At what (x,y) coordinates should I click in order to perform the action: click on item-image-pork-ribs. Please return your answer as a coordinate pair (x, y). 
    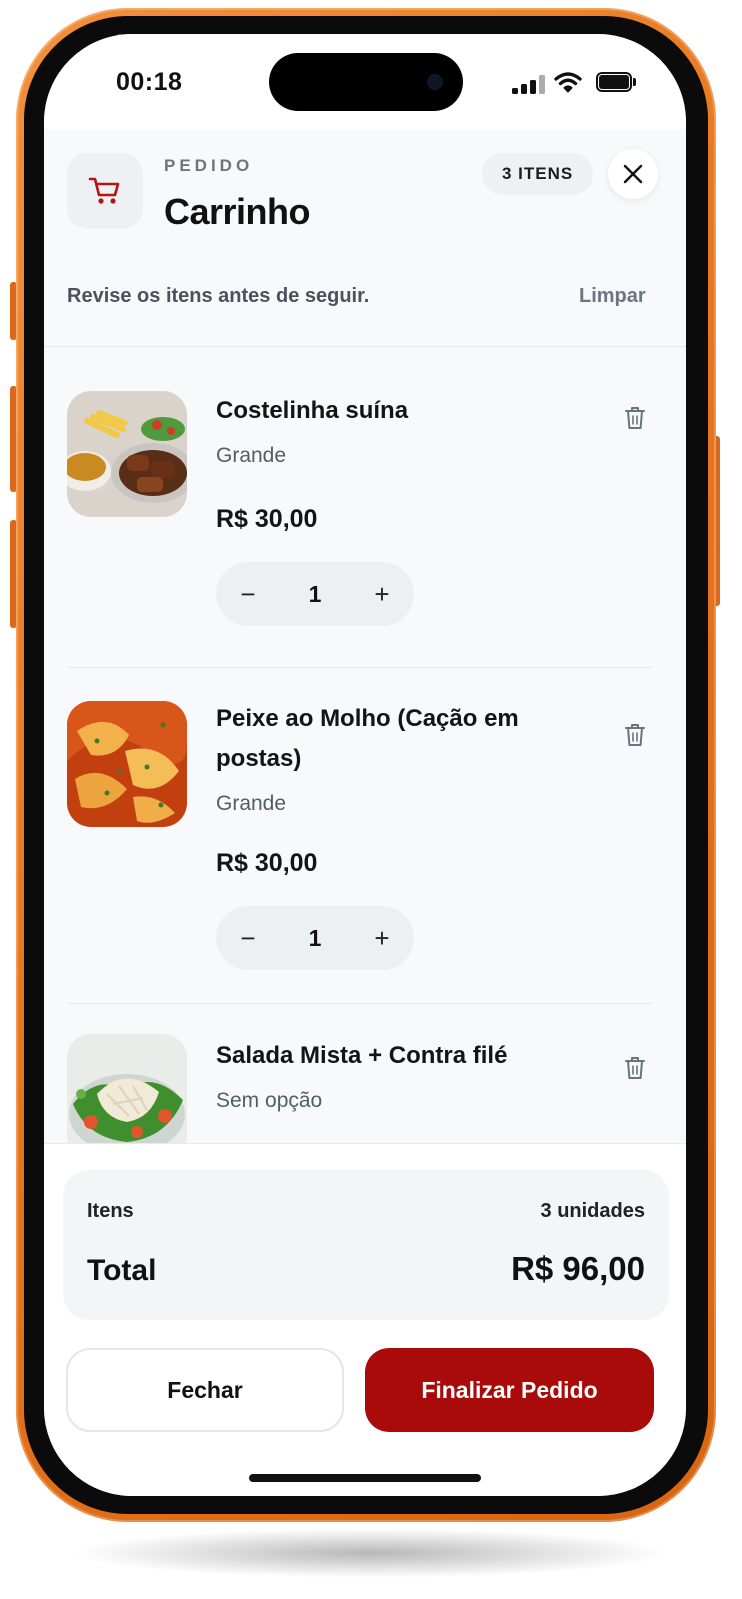
    Looking at the image, I should click on (127, 454).